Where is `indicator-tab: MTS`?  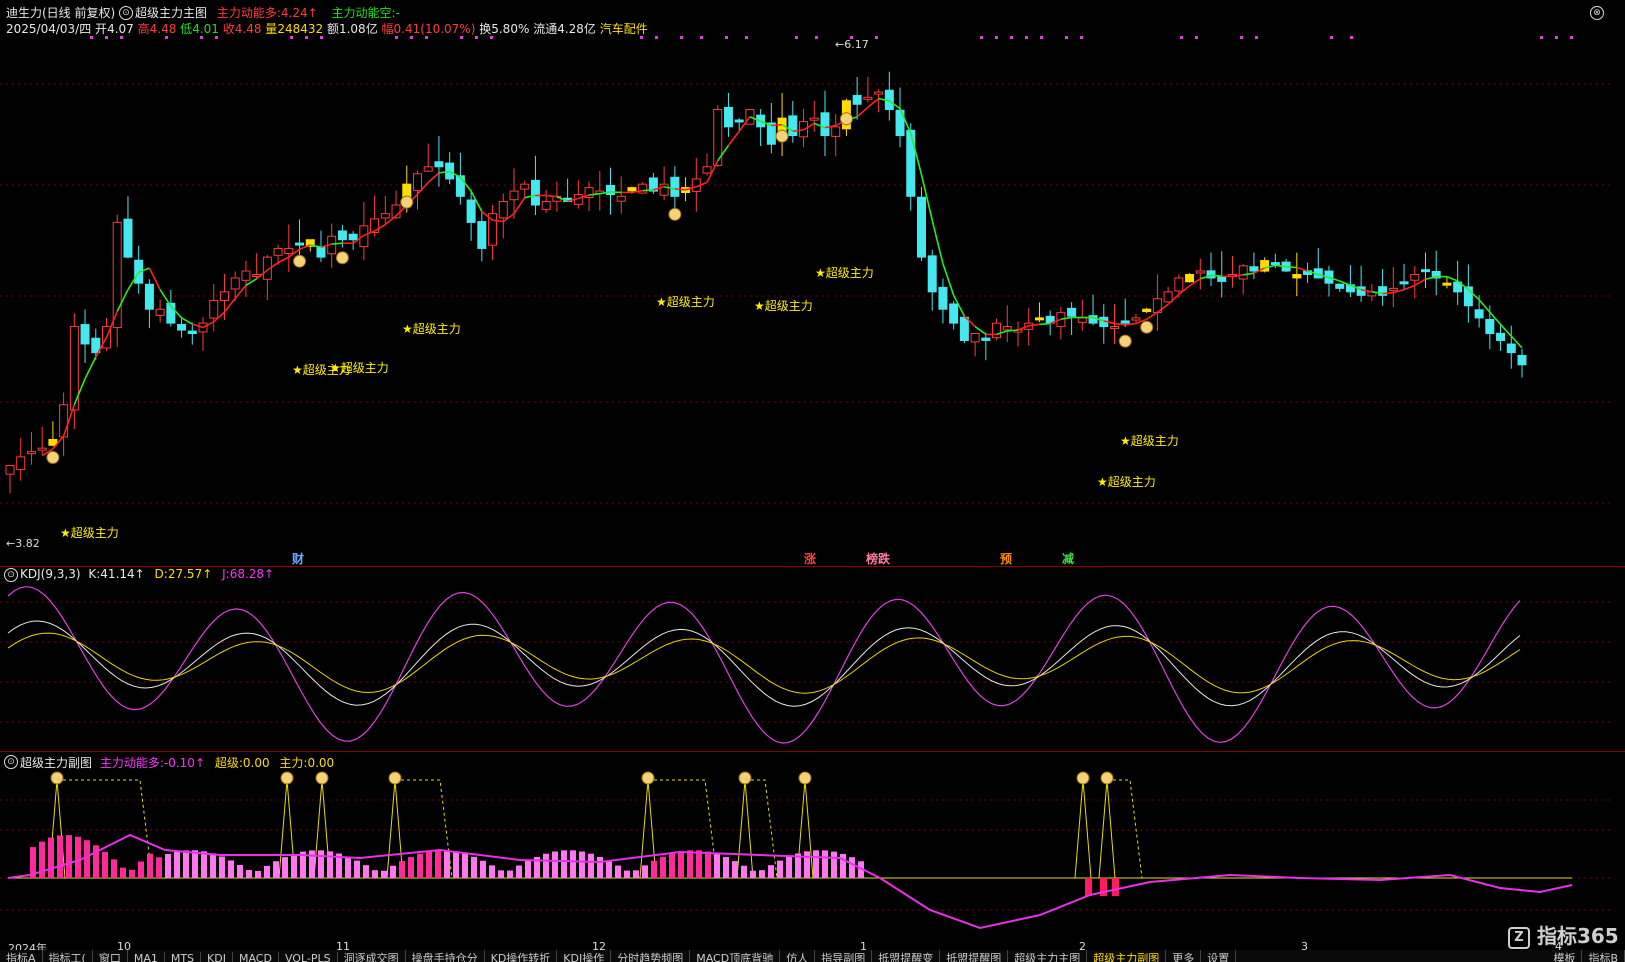 indicator-tab: MTS is located at coordinates (183, 957).